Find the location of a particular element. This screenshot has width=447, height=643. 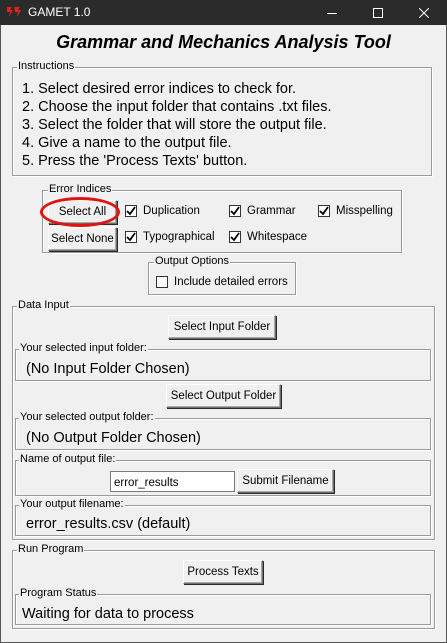

highlight-annotation is located at coordinates (80, 212).